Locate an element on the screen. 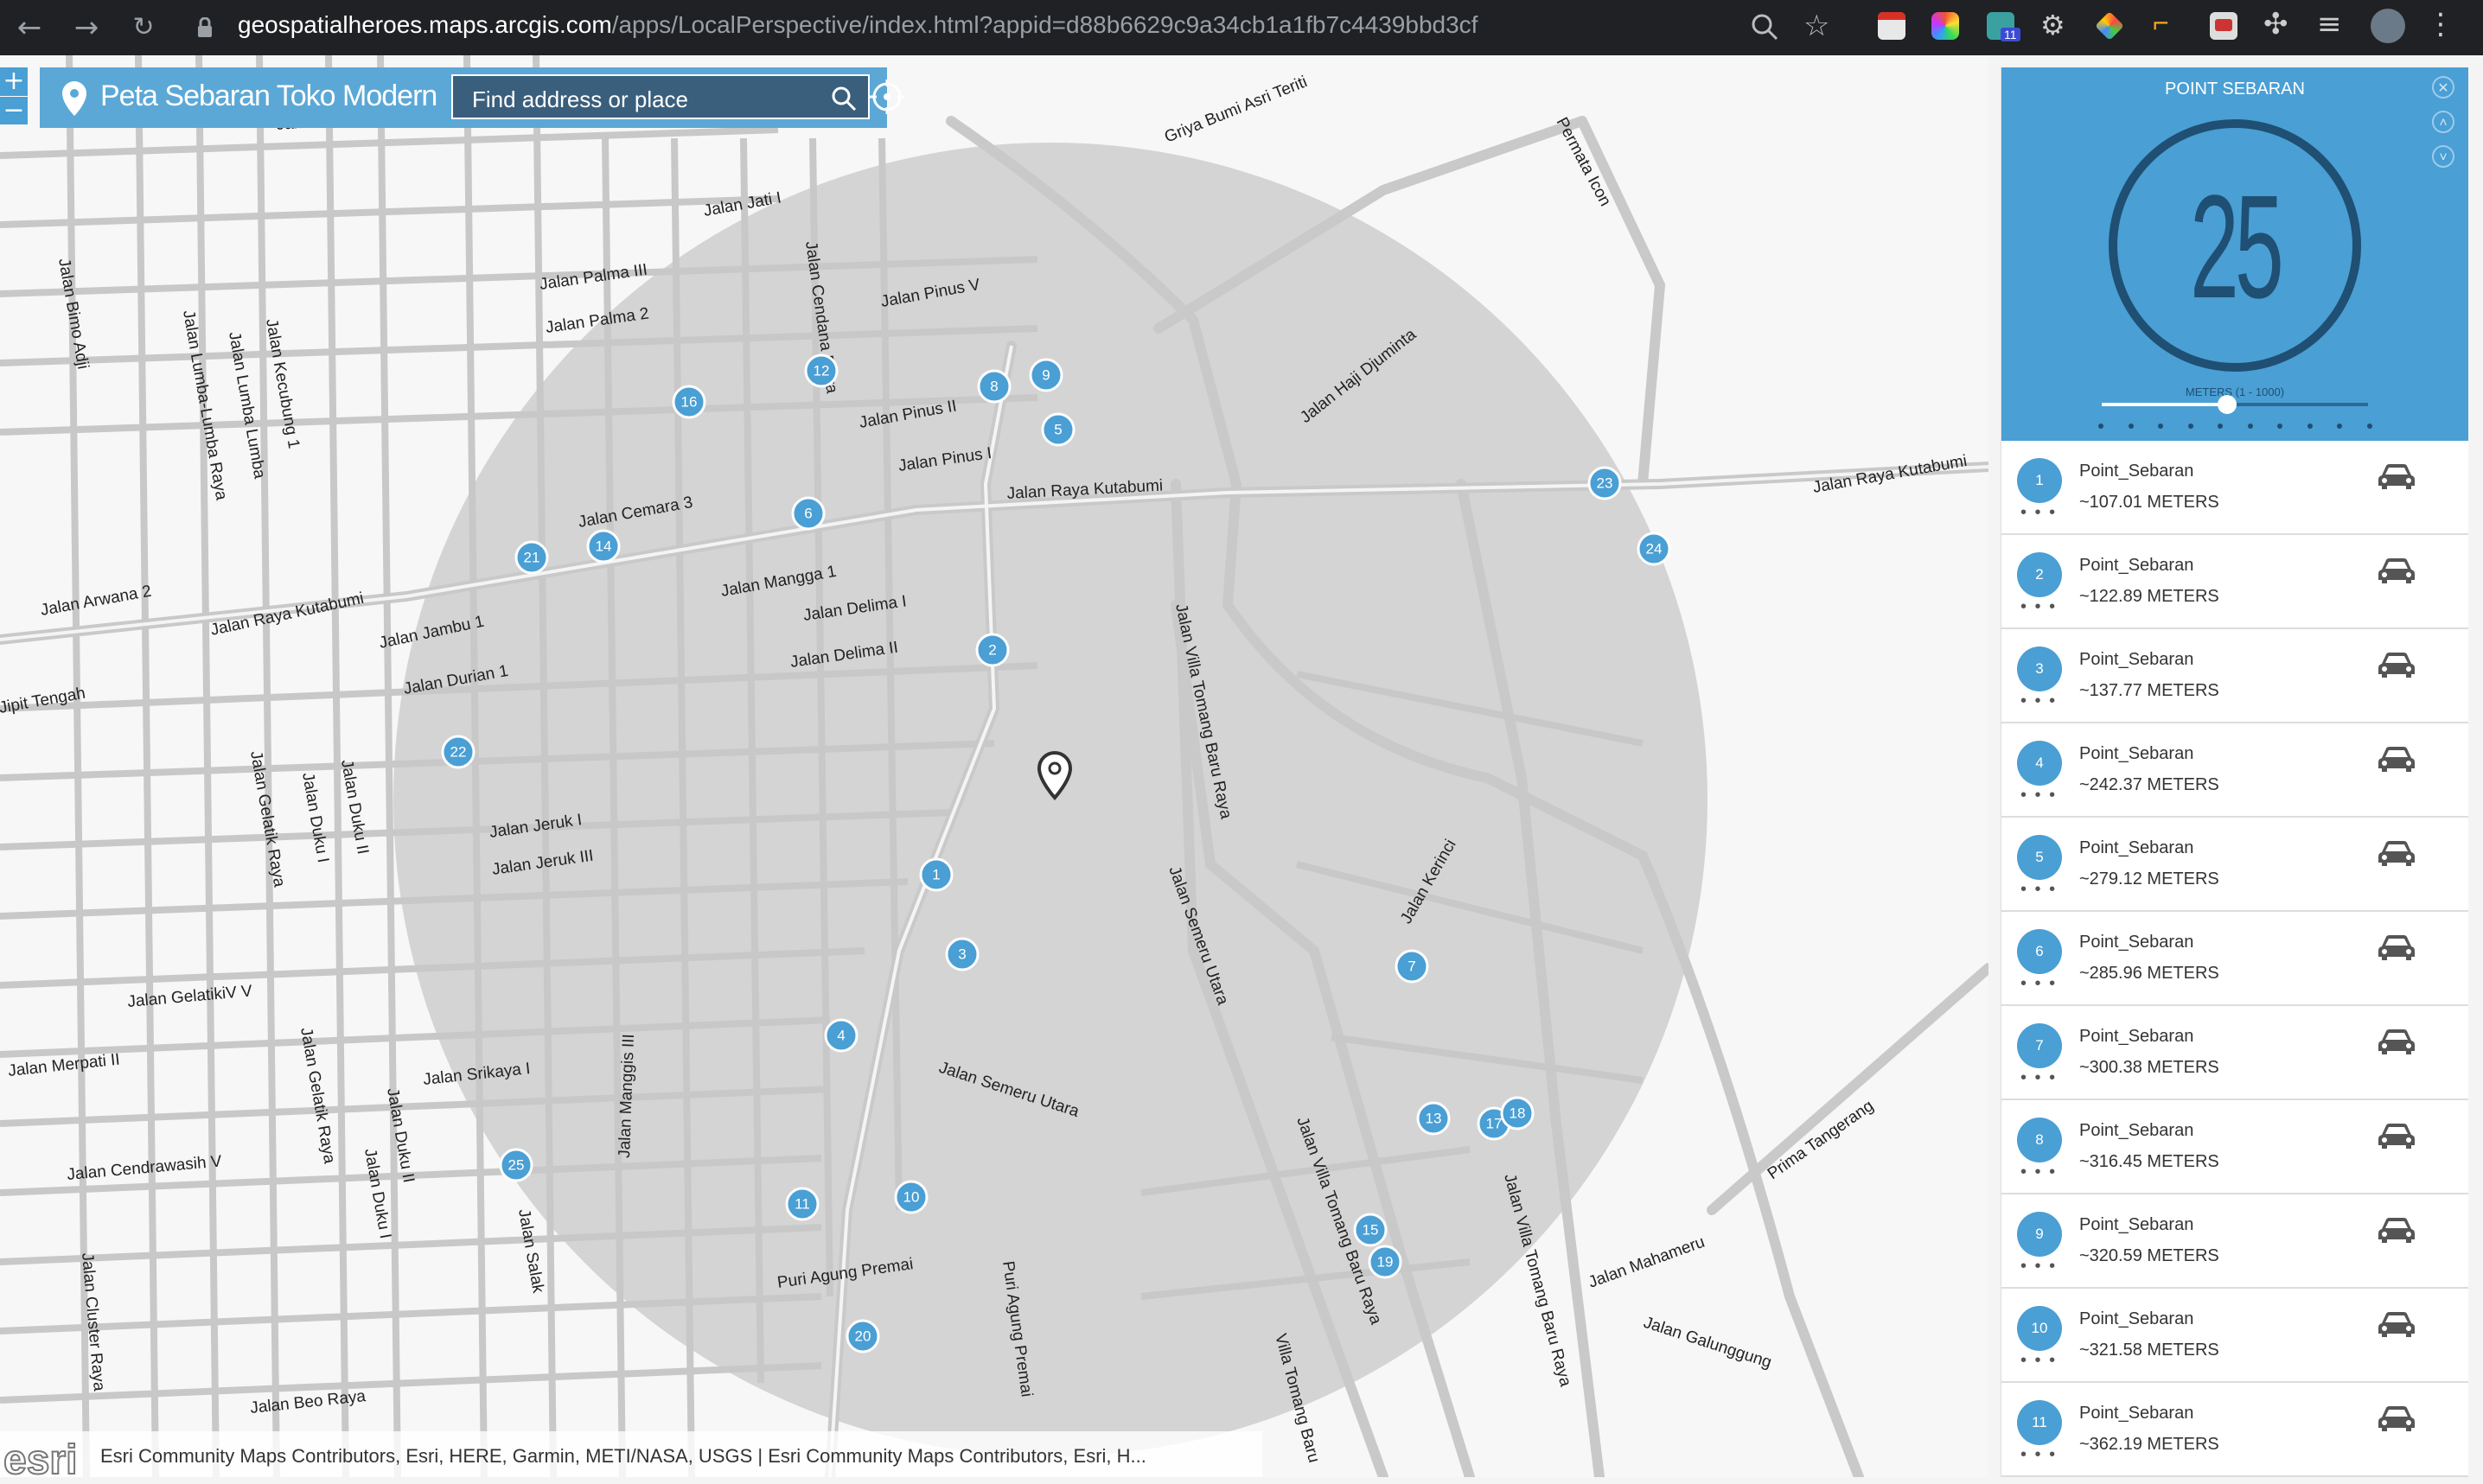 This screenshot has height=1484, width=2483. map-marker-1: 1 is located at coordinates (936, 875).